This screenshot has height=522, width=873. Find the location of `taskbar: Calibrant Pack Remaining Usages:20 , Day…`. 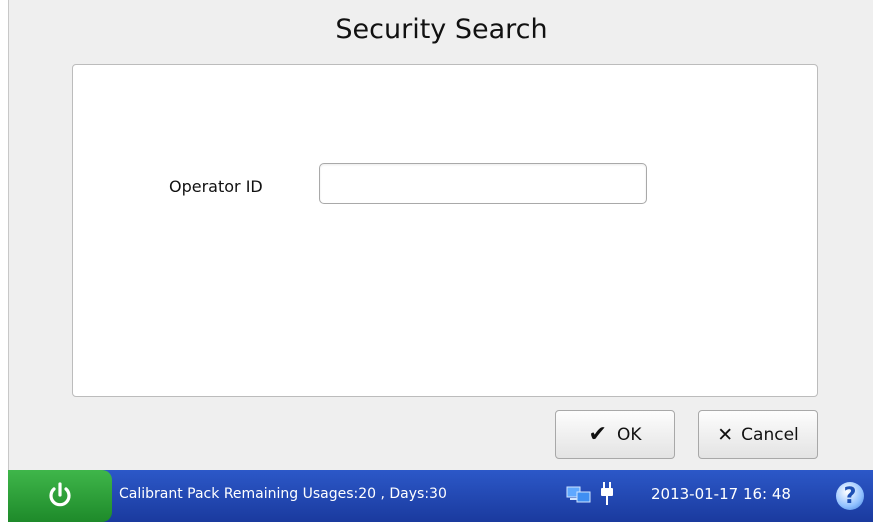

taskbar: Calibrant Pack Remaining Usages:20 , Day… is located at coordinates (440, 496).